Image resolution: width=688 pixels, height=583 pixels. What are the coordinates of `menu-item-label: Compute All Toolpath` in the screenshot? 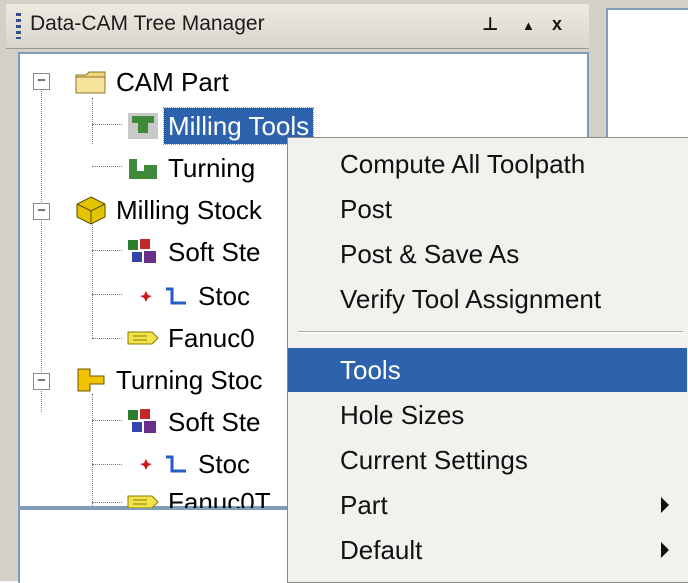 It's located at (463, 164).